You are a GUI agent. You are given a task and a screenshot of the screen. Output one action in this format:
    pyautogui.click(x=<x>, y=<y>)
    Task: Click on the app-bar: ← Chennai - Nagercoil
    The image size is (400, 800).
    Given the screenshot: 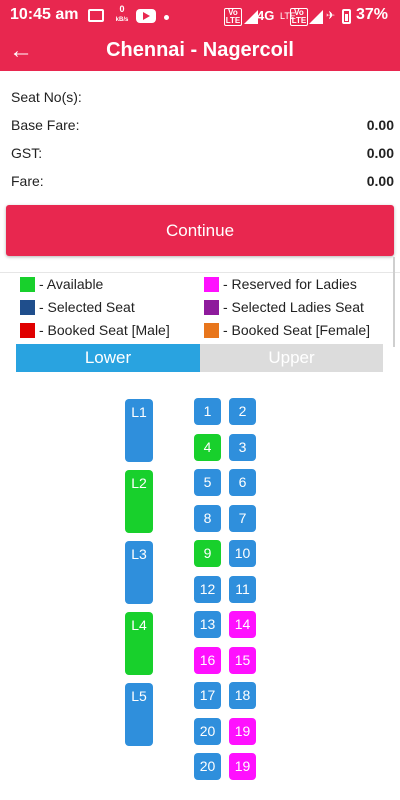 What is the action you would take?
    pyautogui.click(x=200, y=52)
    